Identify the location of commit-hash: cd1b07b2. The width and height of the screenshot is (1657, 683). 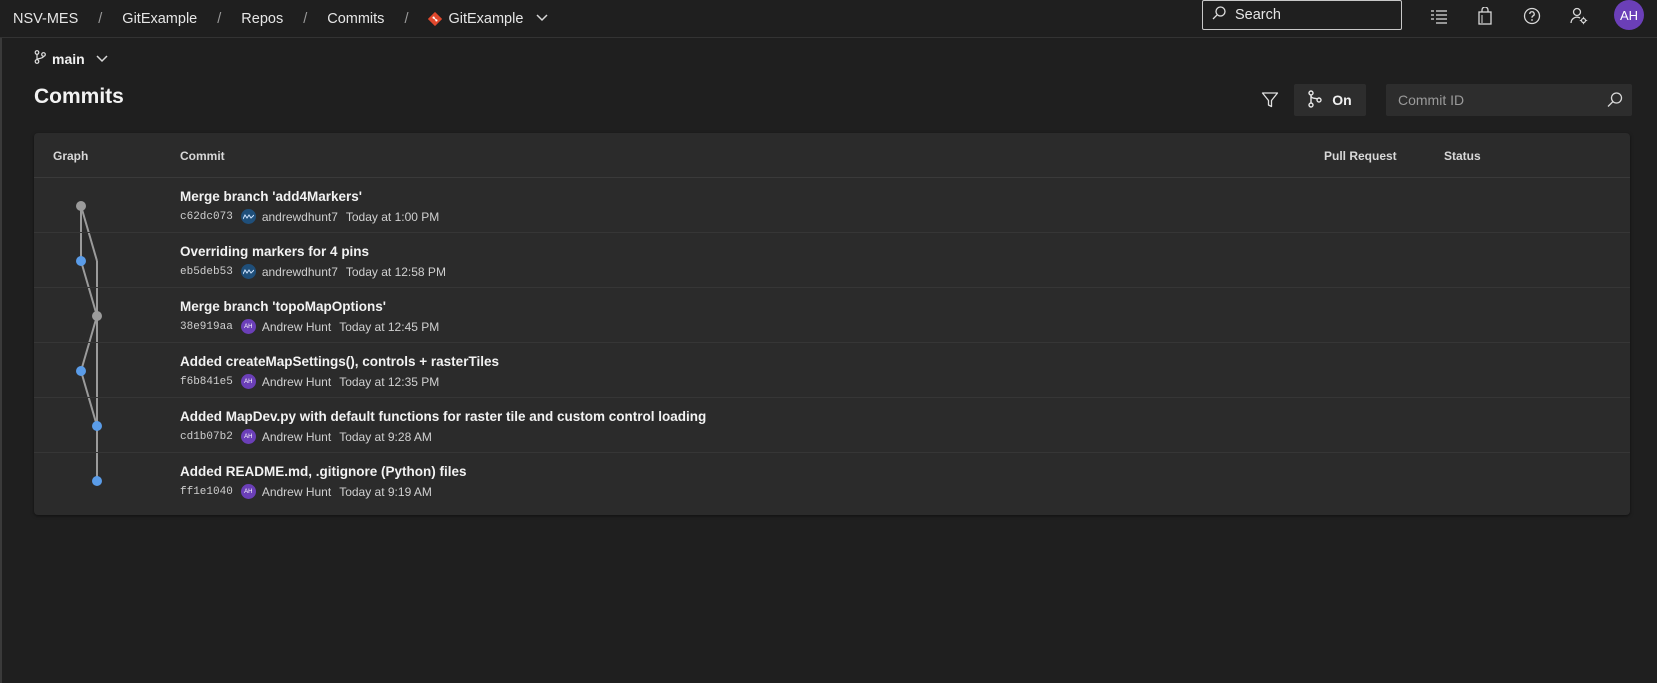
(206, 437).